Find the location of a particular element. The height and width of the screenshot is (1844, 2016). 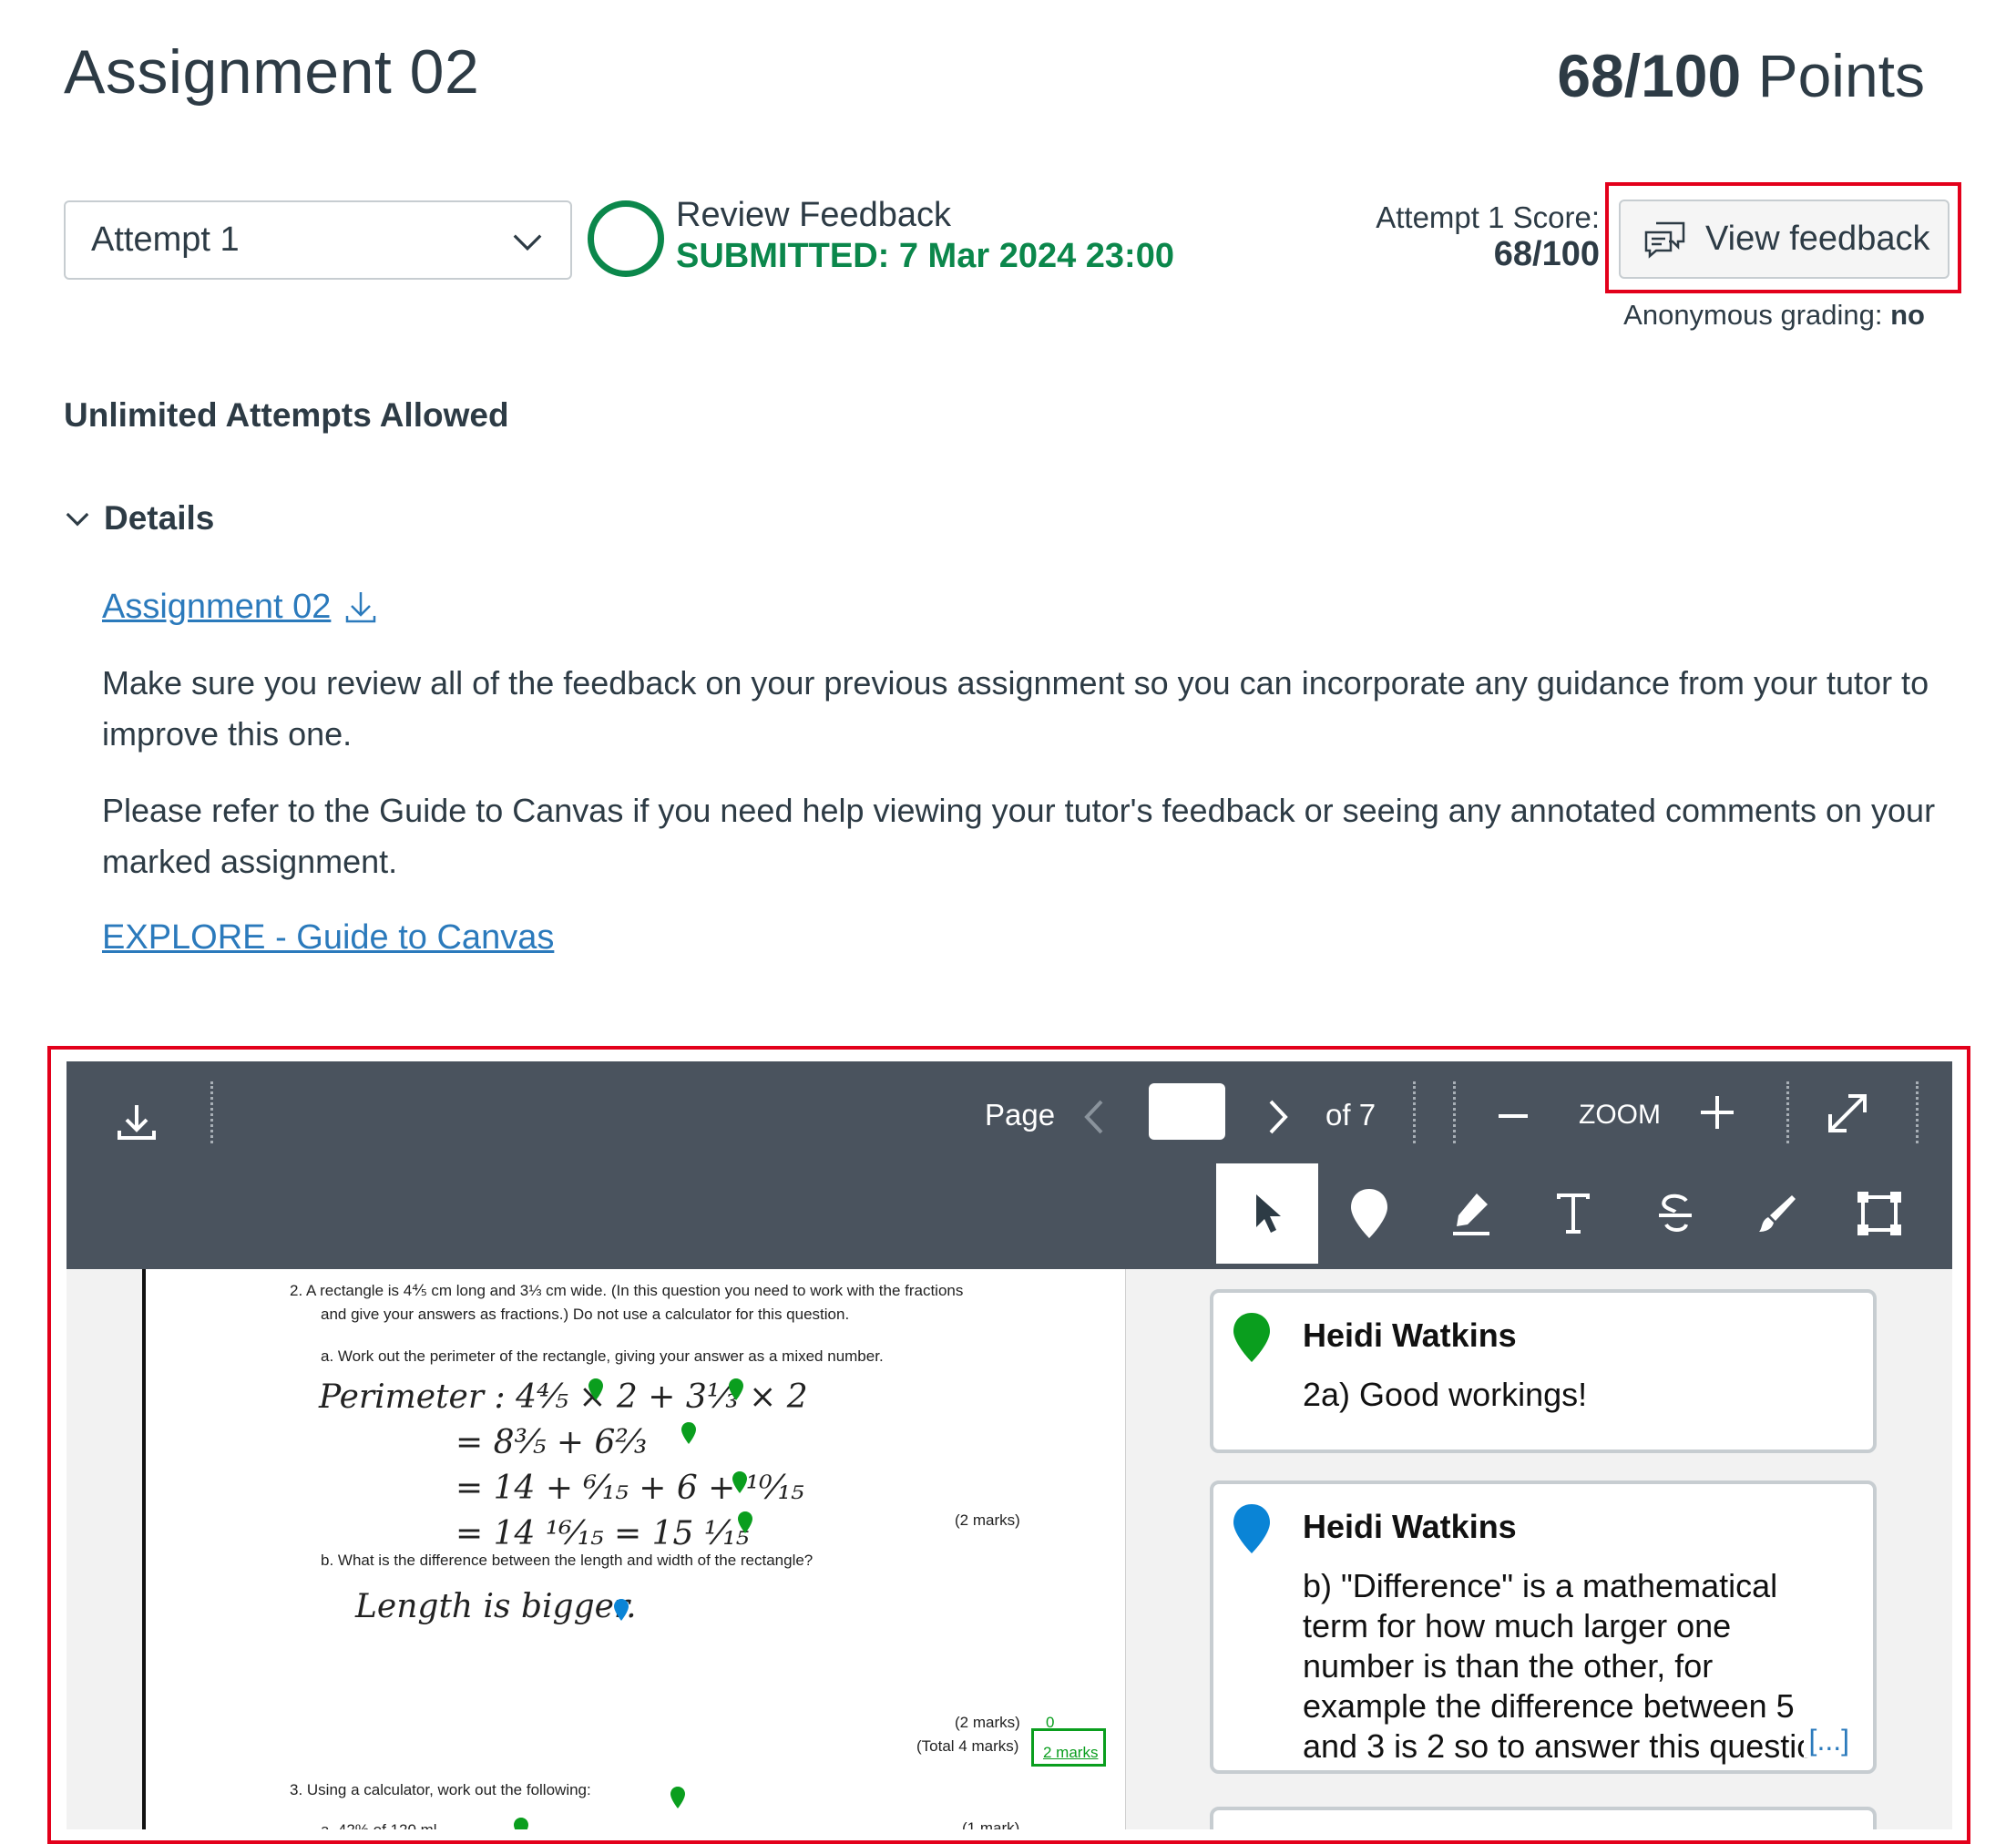

explore-guide-link: EXPLORE - Guide to Canvas is located at coordinates (328, 938).